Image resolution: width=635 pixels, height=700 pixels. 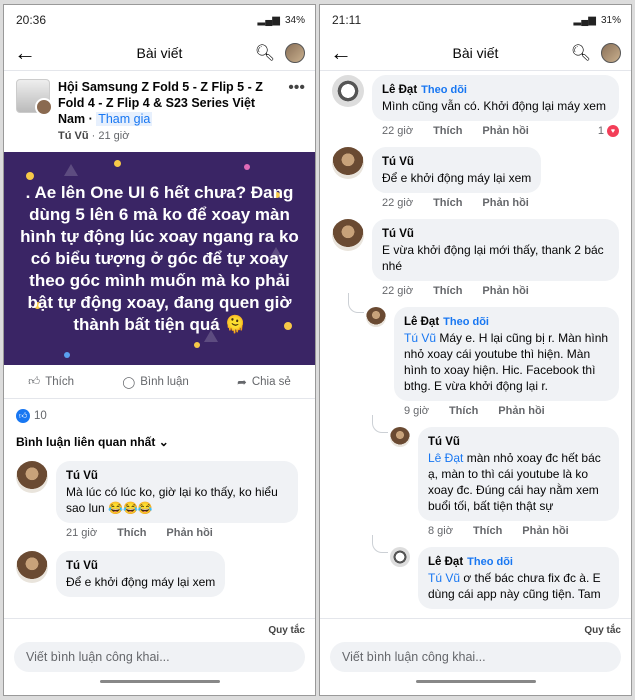 I want to click on share-icon: ➦, so click(x=242, y=382).